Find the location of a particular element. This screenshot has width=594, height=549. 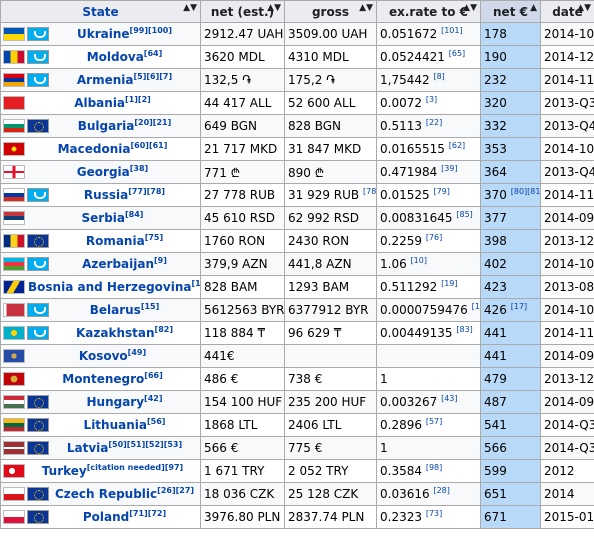

net-eur-cell: 190 is located at coordinates (510, 57).